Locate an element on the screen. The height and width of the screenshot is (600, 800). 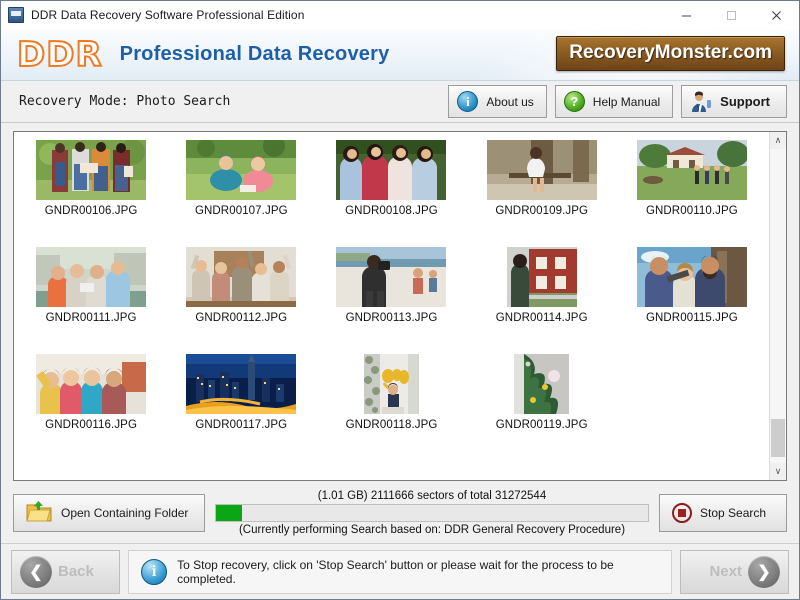
close-button is located at coordinates (776, 15).